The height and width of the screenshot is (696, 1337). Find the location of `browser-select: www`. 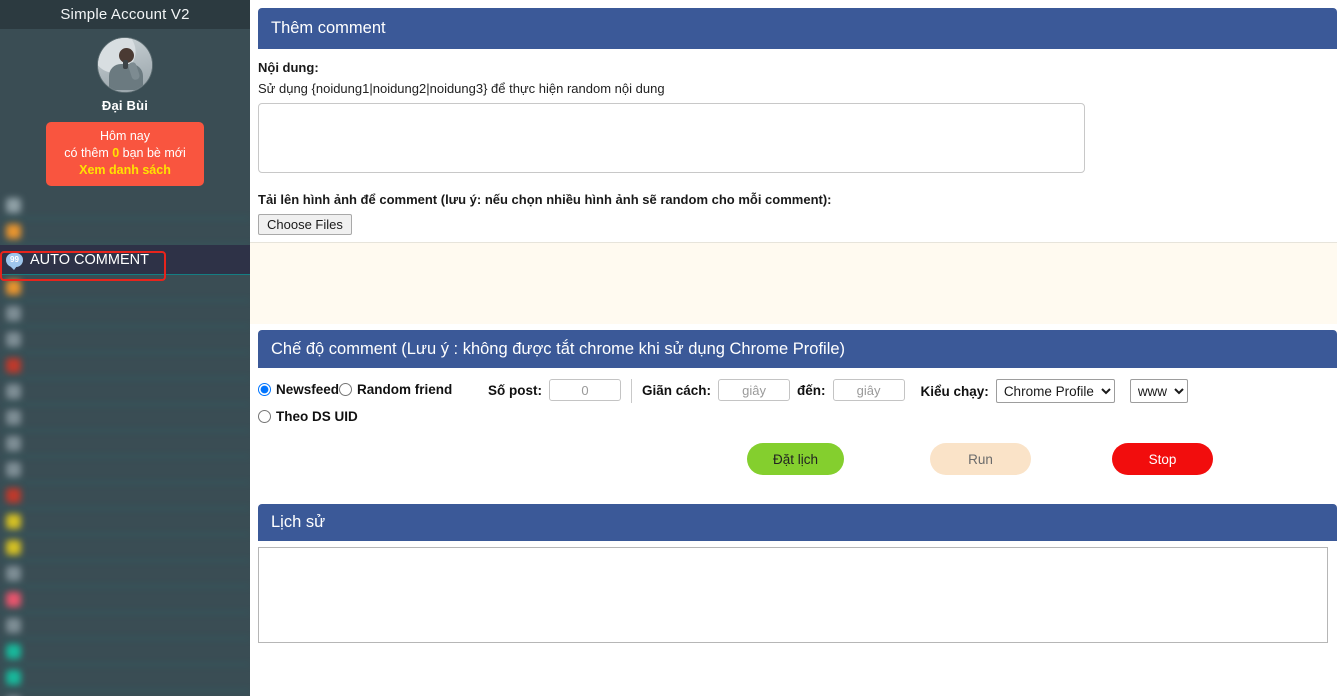

browser-select: www is located at coordinates (1158, 391).